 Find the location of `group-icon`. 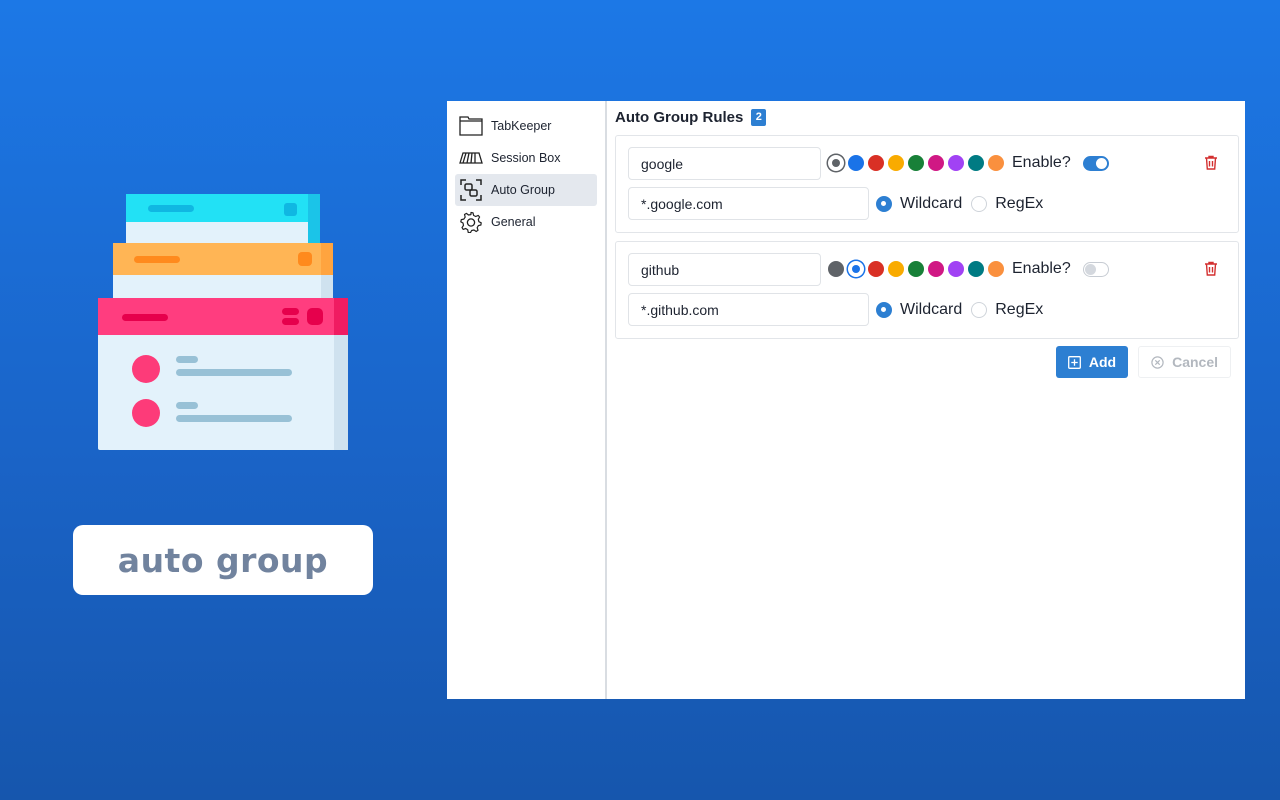

group-icon is located at coordinates (471, 190).